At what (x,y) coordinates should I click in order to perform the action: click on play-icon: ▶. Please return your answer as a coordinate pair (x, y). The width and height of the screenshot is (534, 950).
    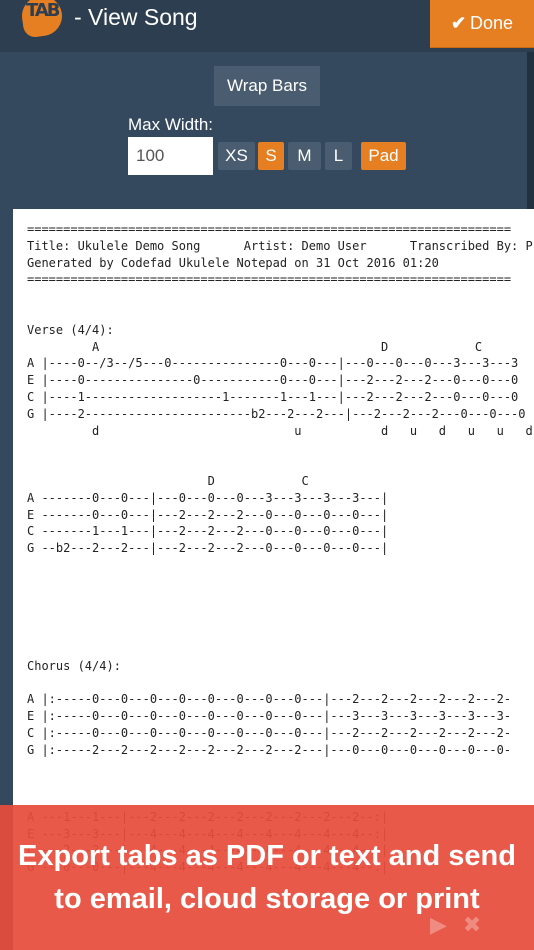
    Looking at the image, I should click on (446, 924).